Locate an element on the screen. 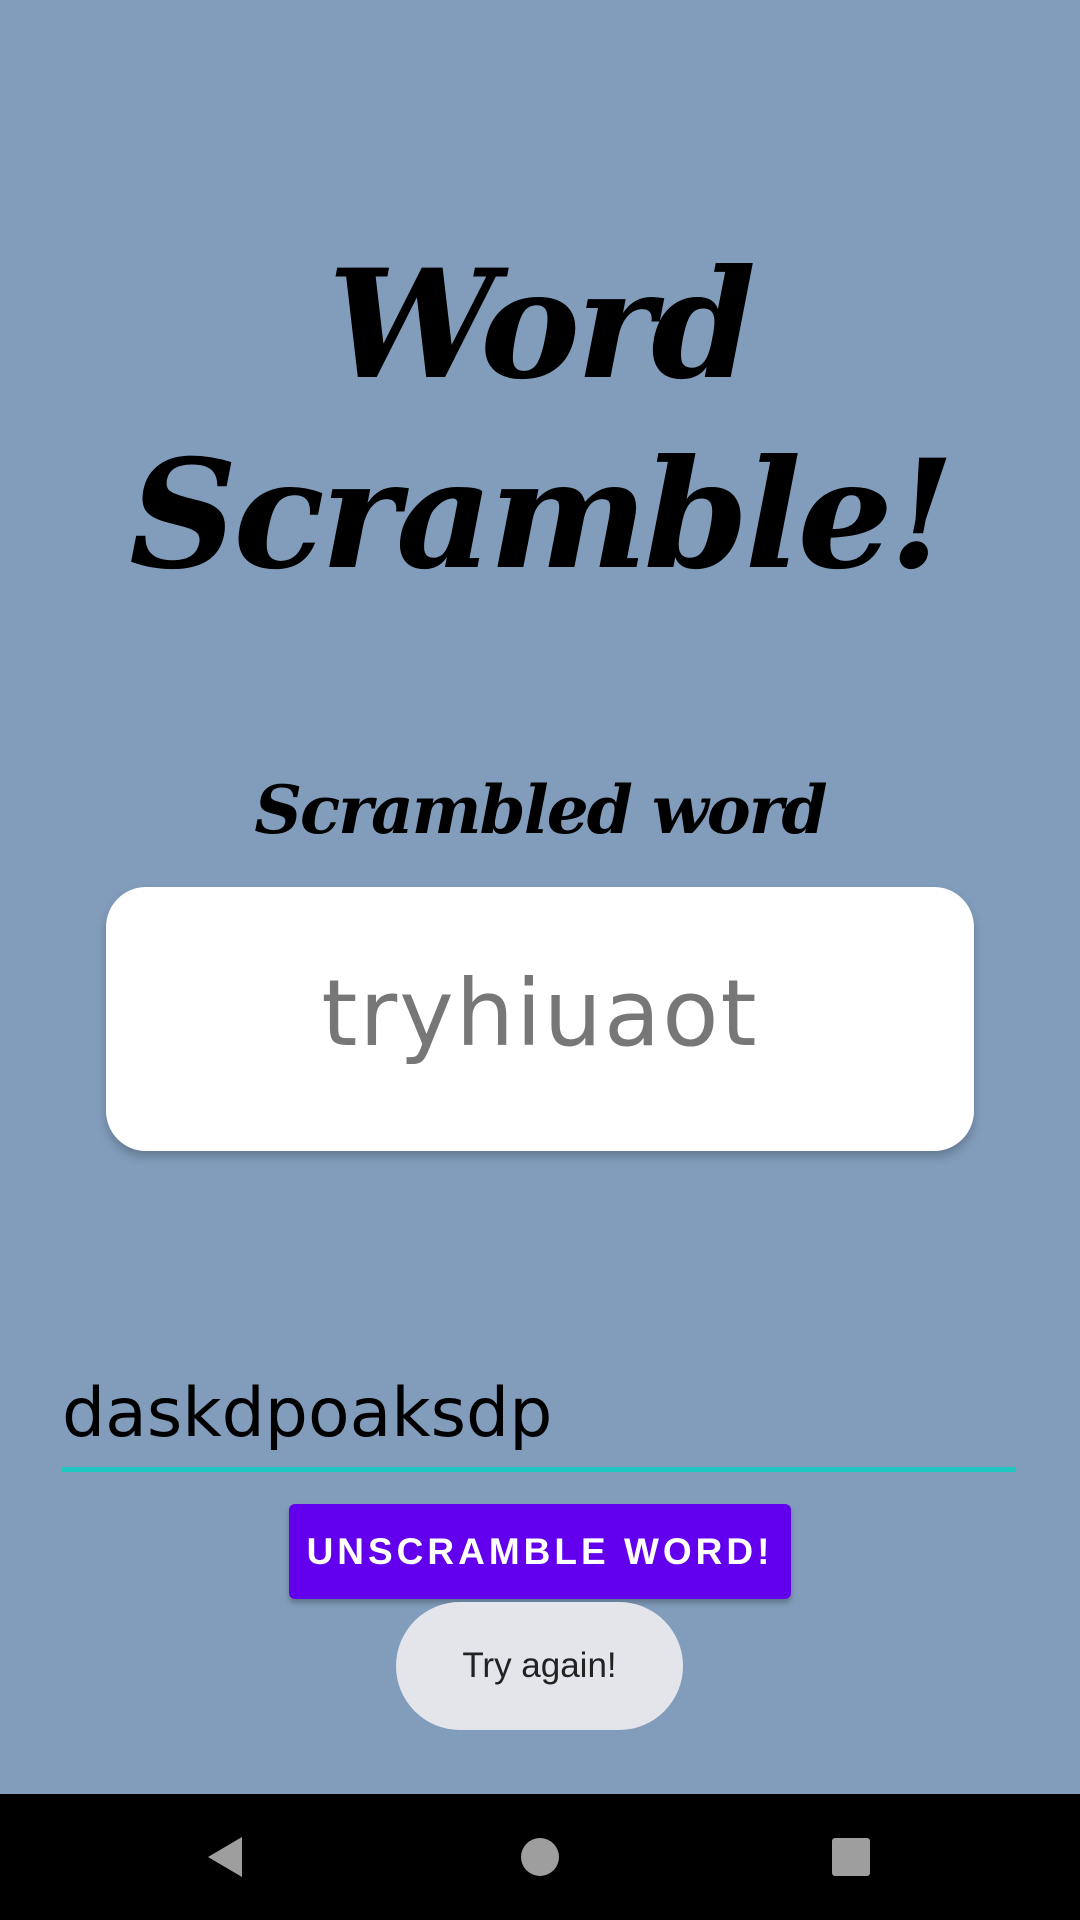  recents-icon is located at coordinates (851, 1857).